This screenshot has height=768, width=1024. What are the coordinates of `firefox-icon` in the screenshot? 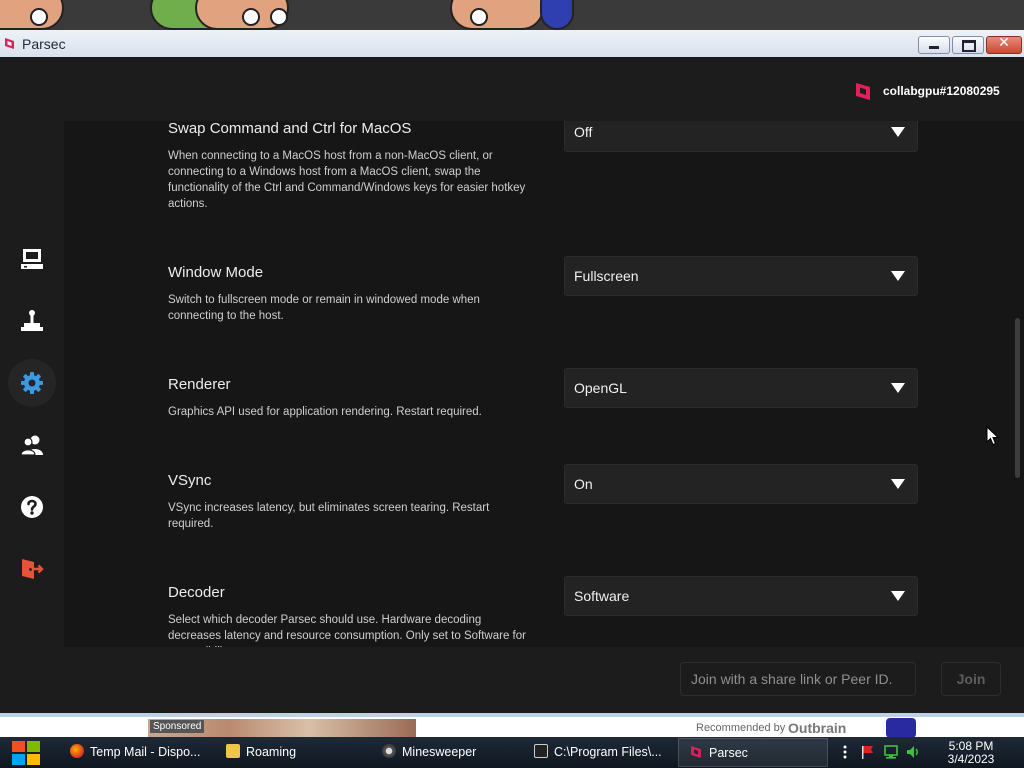 It's located at (77, 751).